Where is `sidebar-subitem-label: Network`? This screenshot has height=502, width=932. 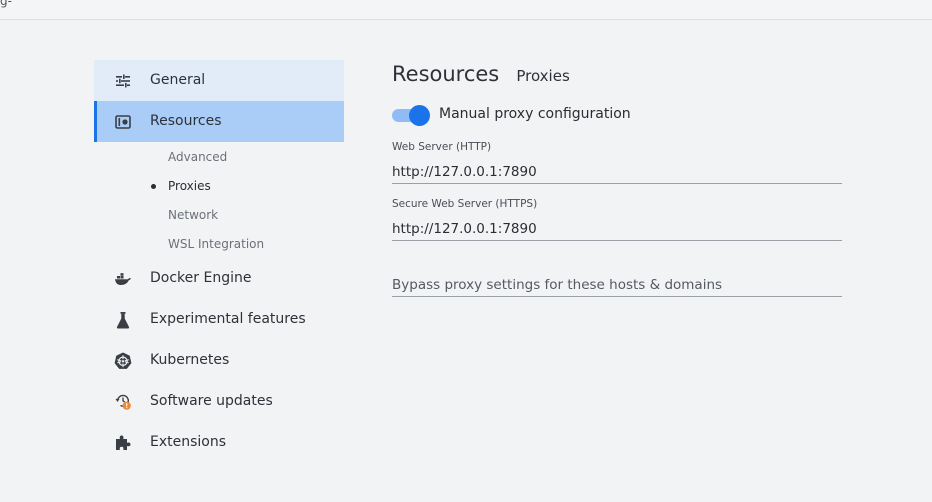
sidebar-subitem-label: Network is located at coordinates (193, 215).